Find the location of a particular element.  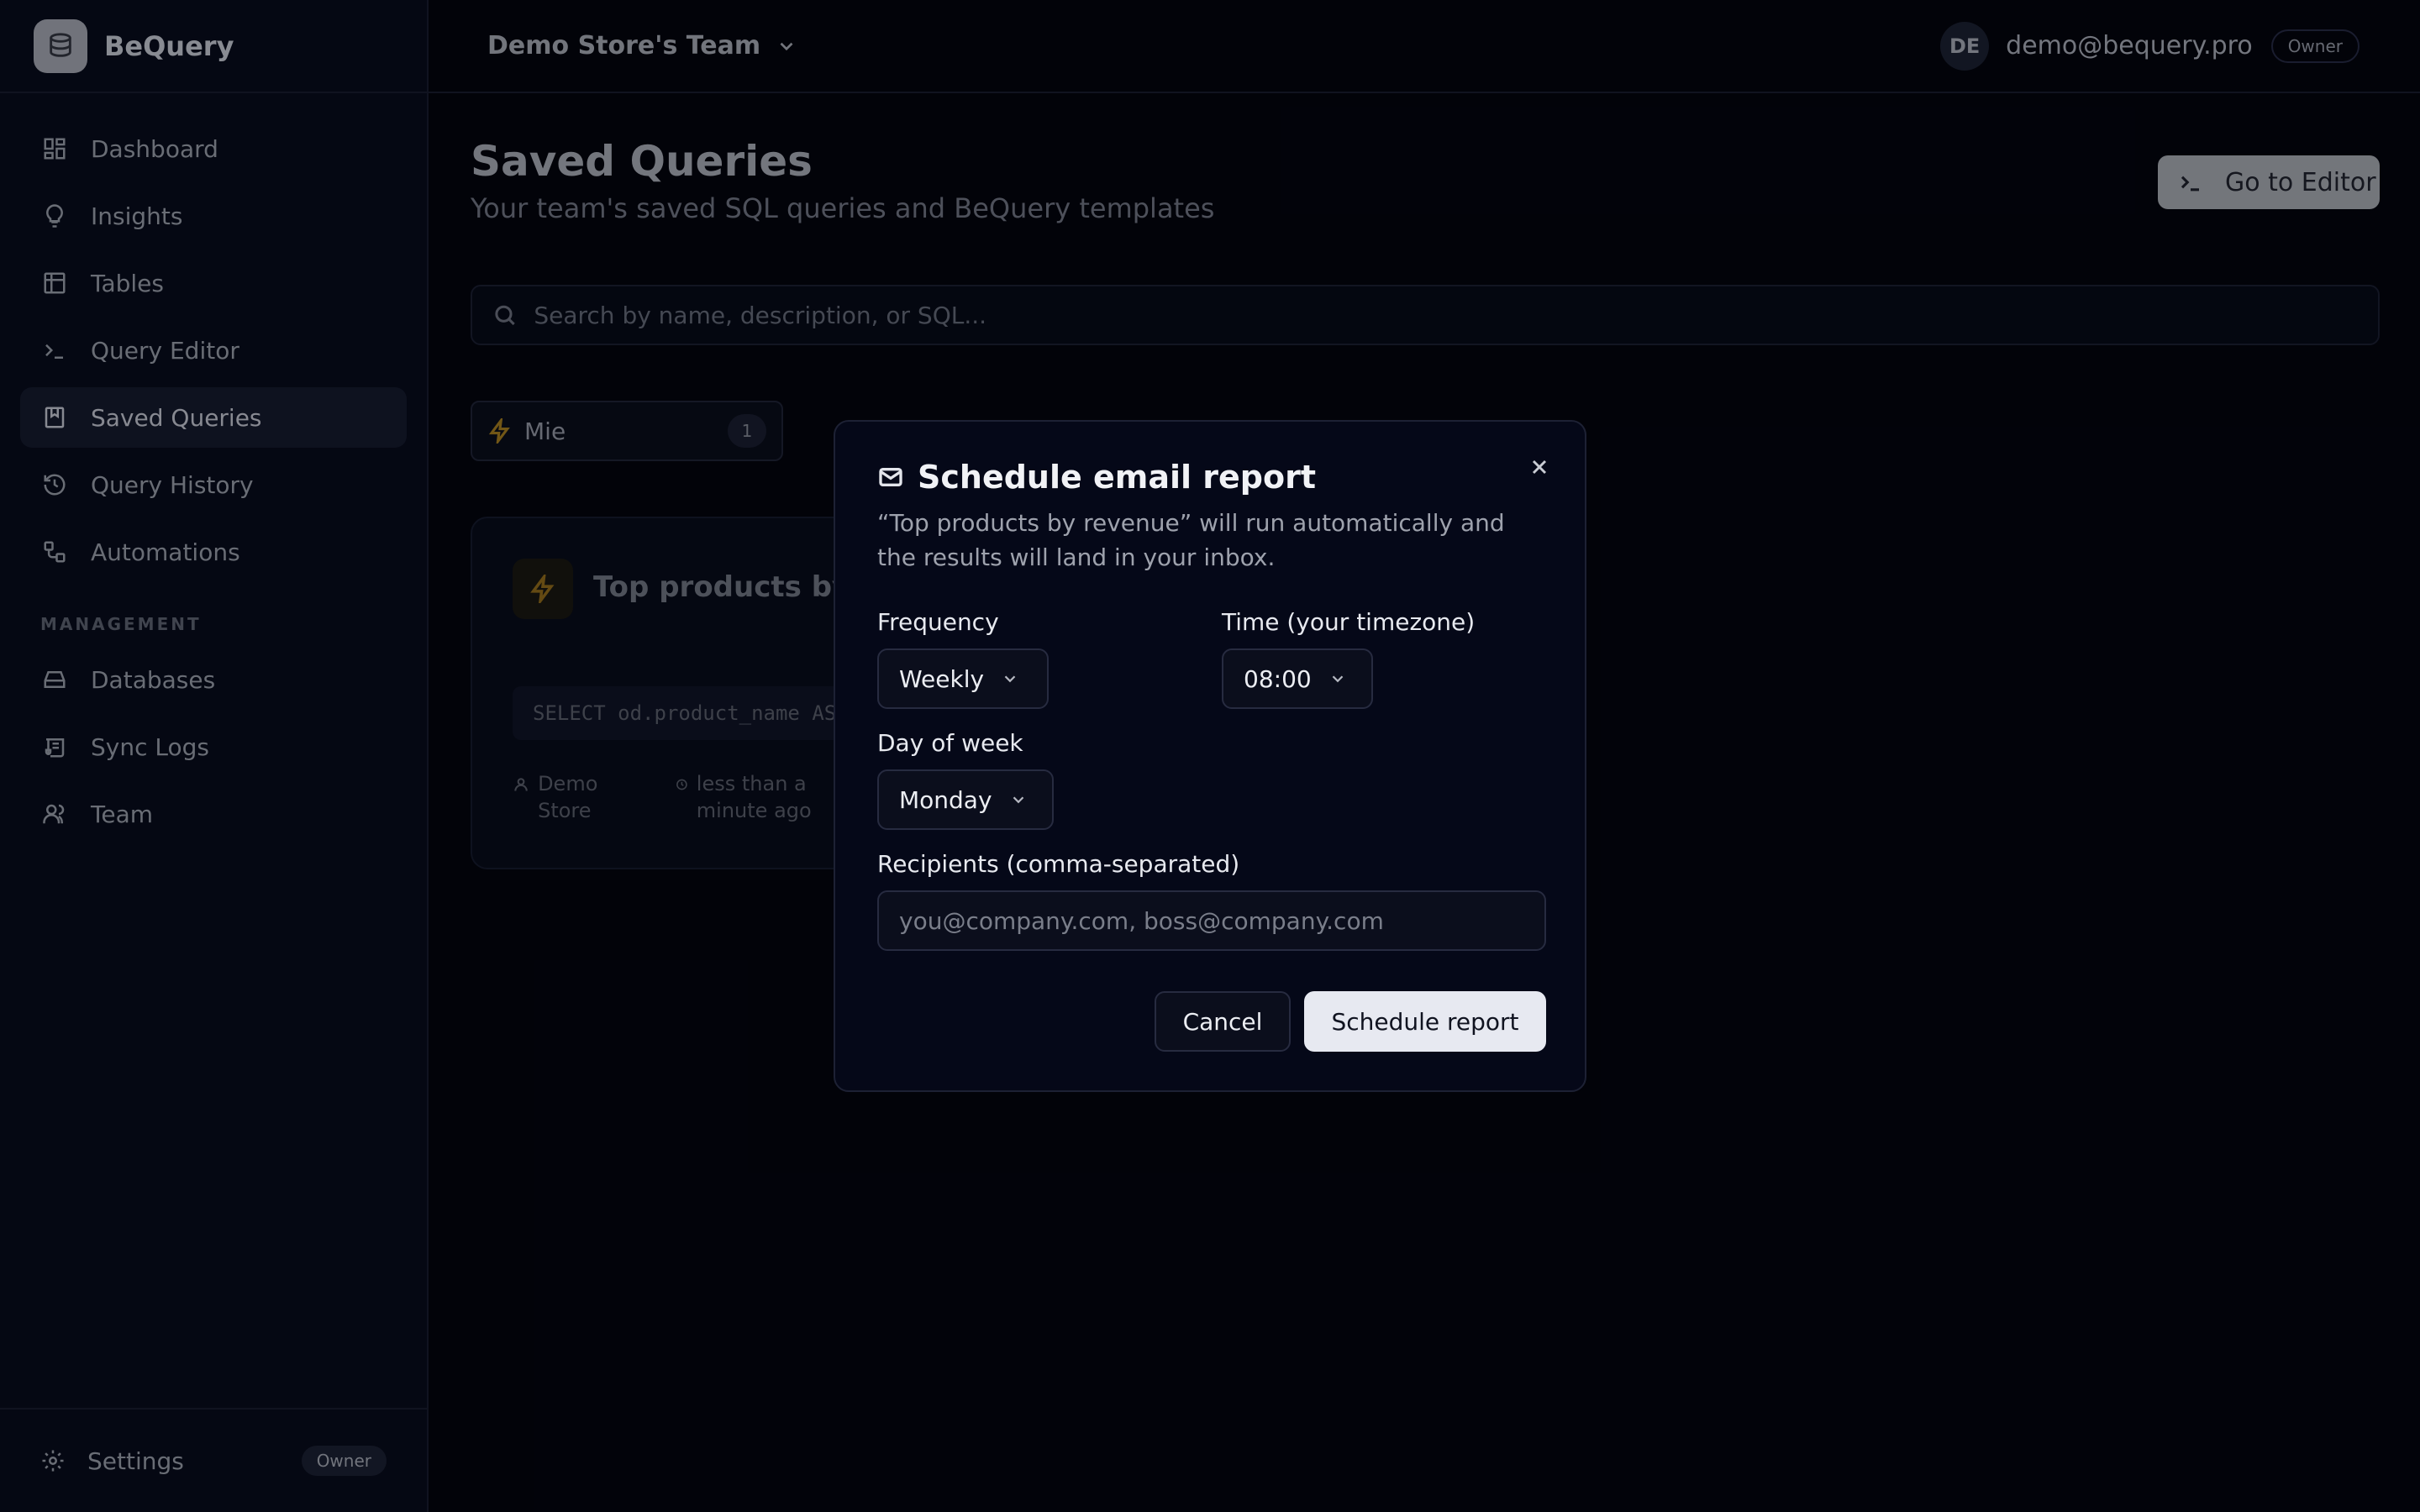

day-of-week-select: Monday is located at coordinates (965, 799).